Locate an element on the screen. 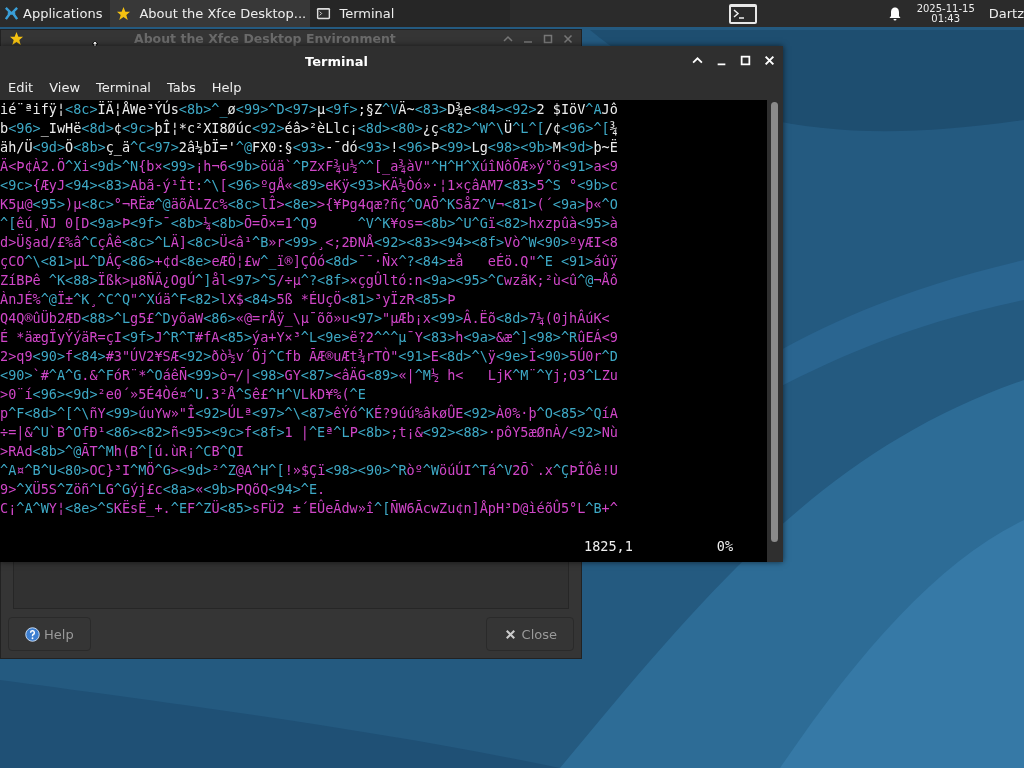 Image resolution: width=1024 pixels, height=768 pixels. terminal-line: 9>^XÜ5S^Zöñ^LG^Gýj£c<8a>«<9b>PQõQ<94>^E. is located at coordinates (163, 489).